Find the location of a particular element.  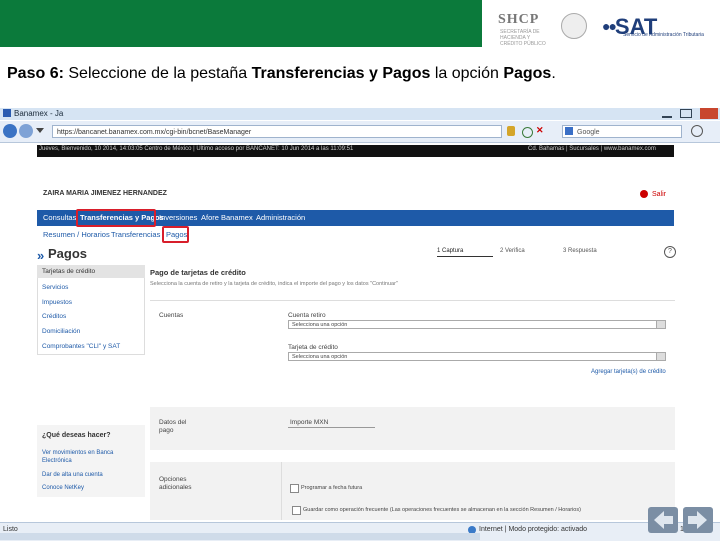

cuenta-retiro-label: Cuenta retiro is located at coordinates (307, 315).